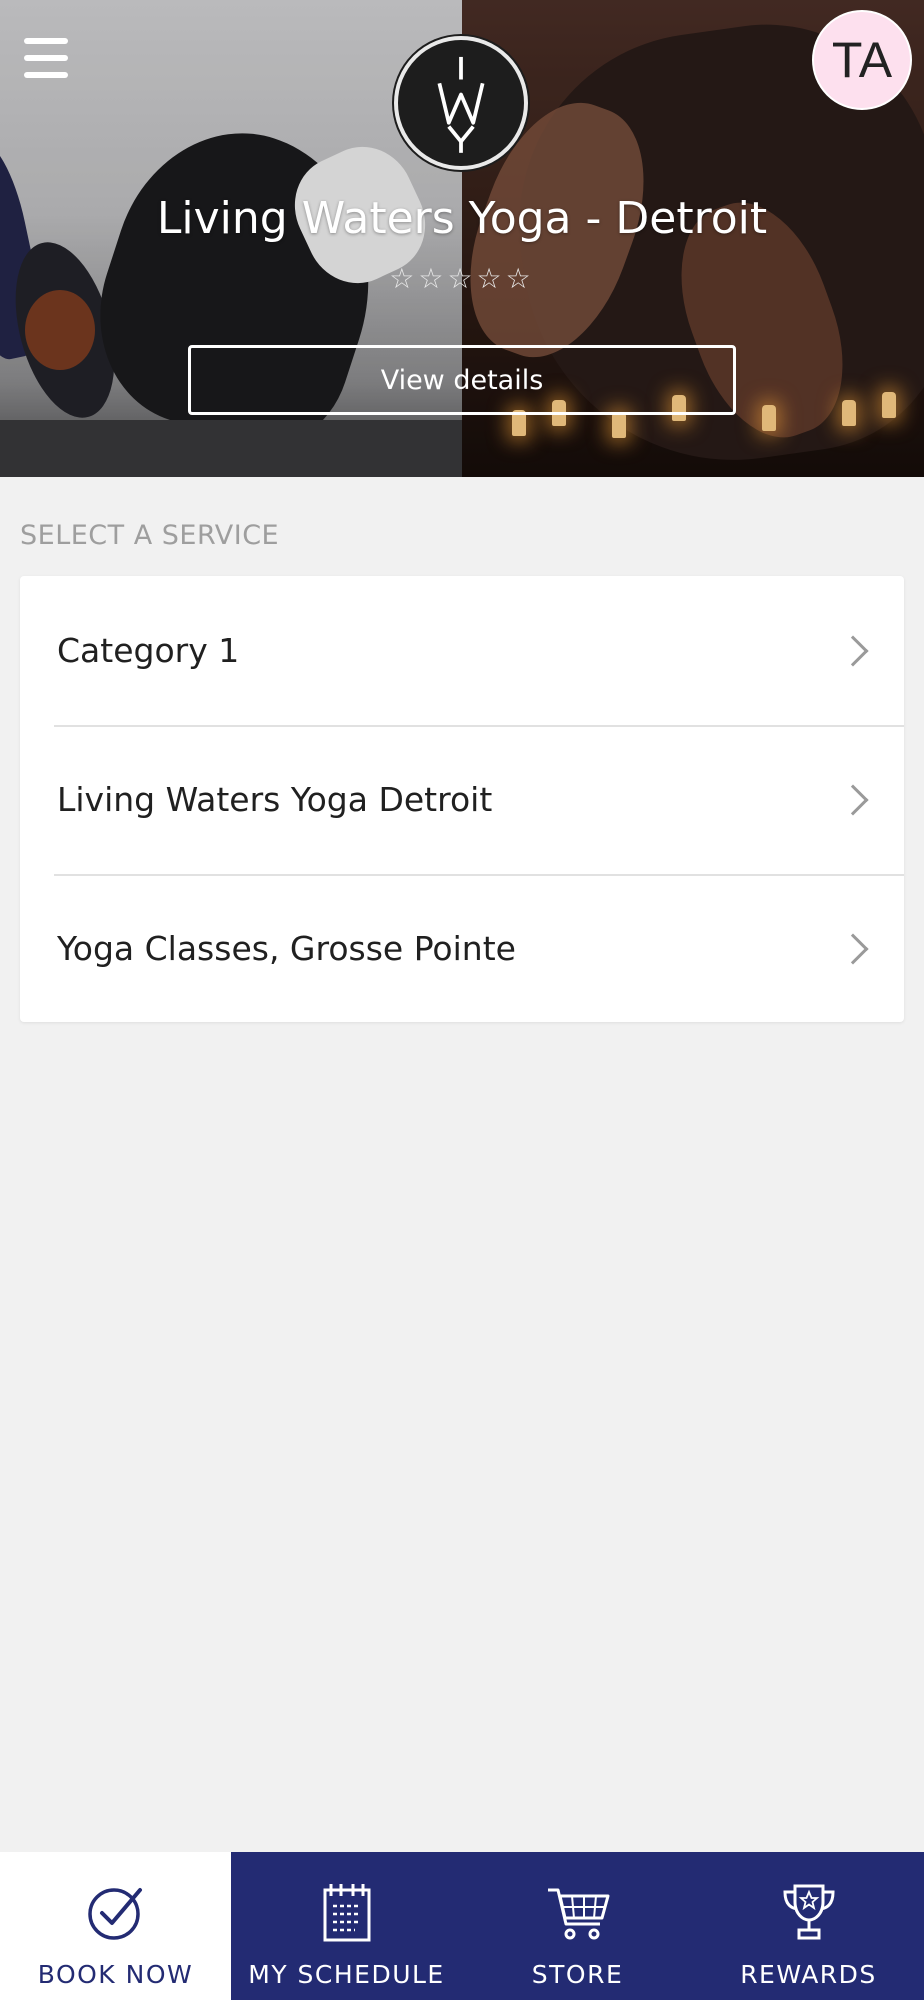  What do you see at coordinates (115, 1974) in the screenshot?
I see `nav-label: BOOK NOW` at bounding box center [115, 1974].